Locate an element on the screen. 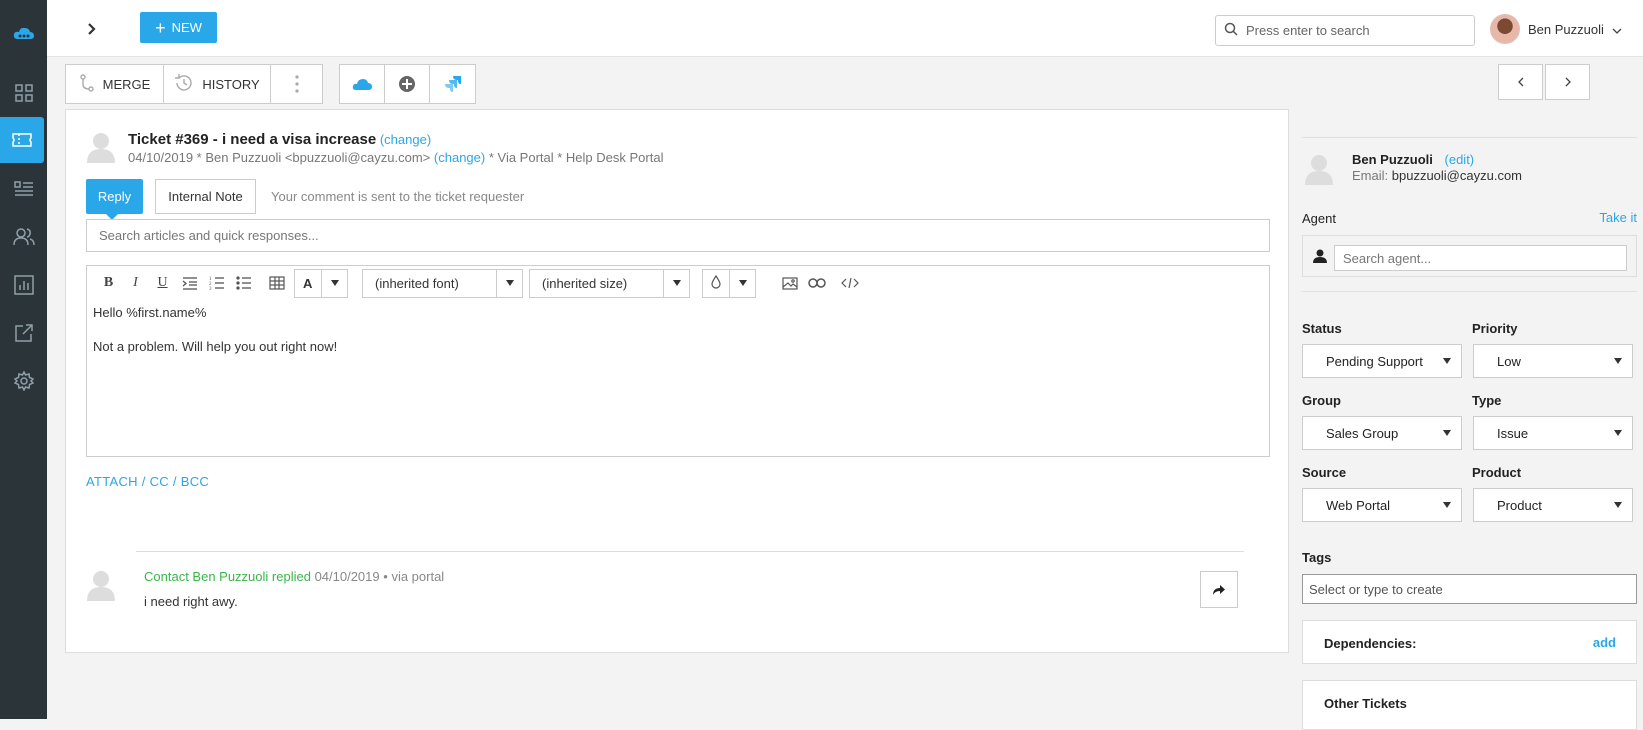 This screenshot has width=1643, height=730. agent-search-input is located at coordinates (1480, 258).